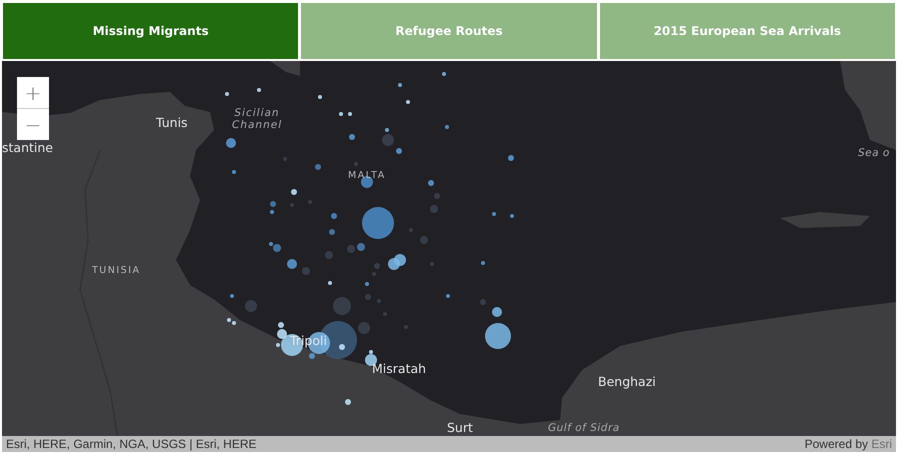 This screenshot has height=455, width=898. I want to click on map-label: Tunis, so click(172, 123).